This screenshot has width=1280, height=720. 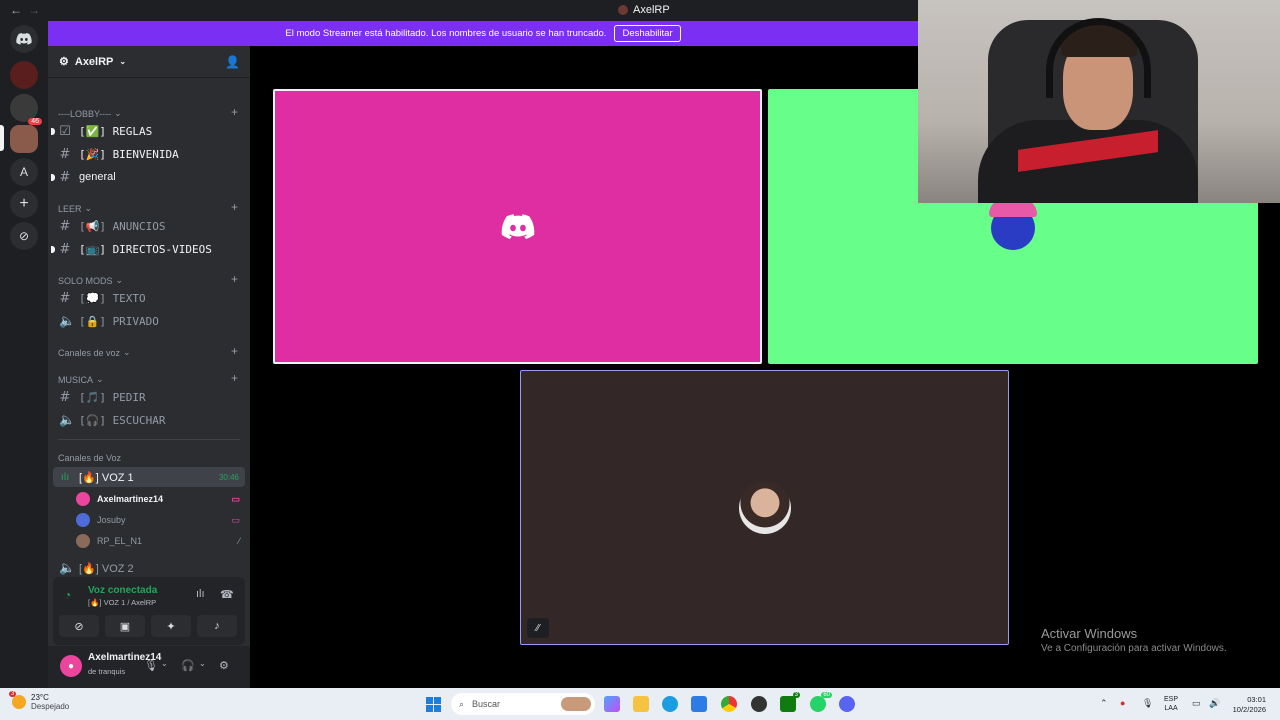 What do you see at coordinates (227, 594) in the screenshot?
I see `disconnect-icon: ☎` at bounding box center [227, 594].